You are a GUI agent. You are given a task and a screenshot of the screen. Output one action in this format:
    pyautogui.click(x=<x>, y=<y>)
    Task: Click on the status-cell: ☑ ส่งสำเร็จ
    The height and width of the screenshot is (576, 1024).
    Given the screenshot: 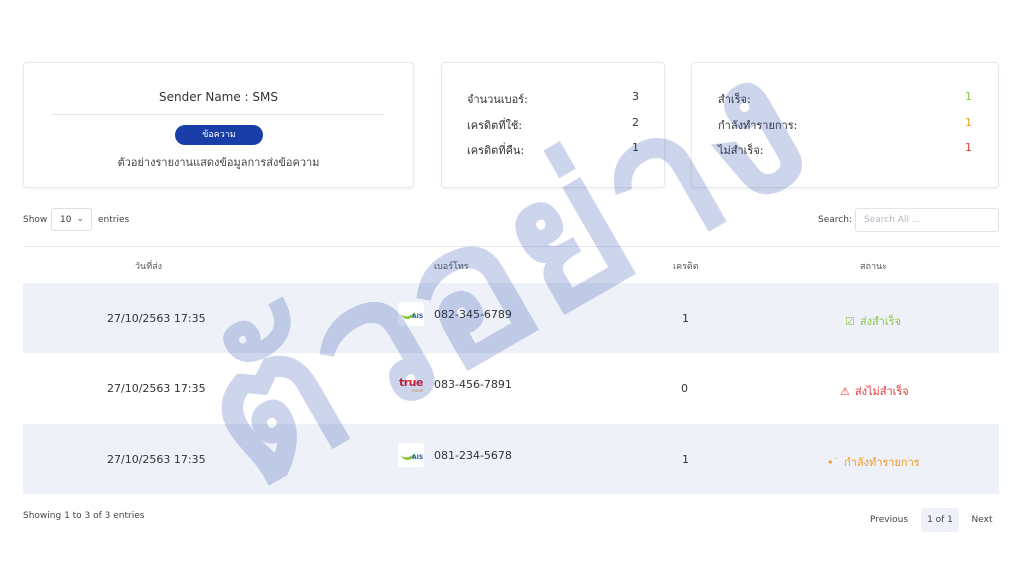 What is the action you would take?
    pyautogui.click(x=873, y=321)
    